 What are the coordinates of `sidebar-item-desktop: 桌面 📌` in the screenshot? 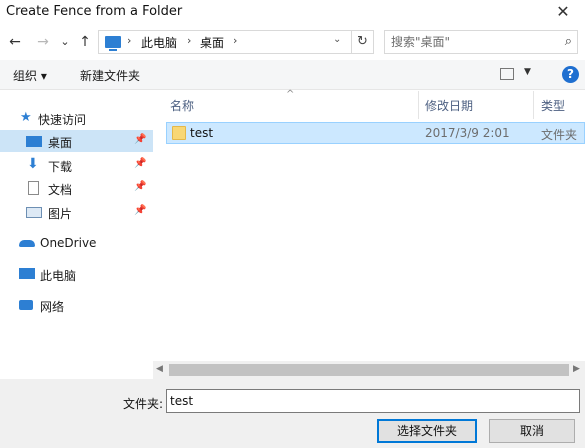 It's located at (76, 141).